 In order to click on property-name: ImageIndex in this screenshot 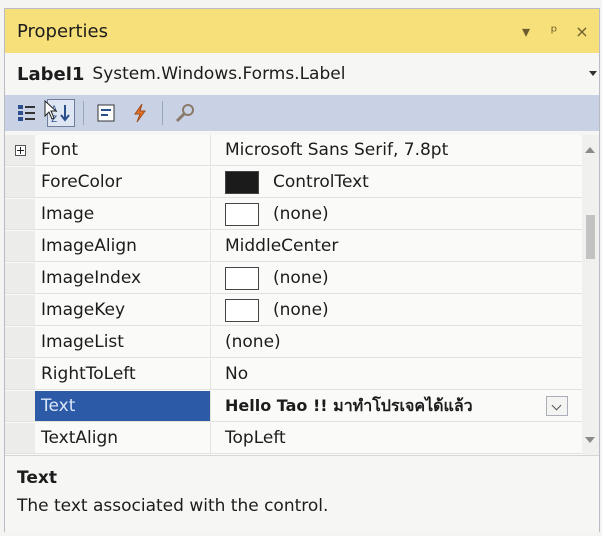, I will do `click(123, 278)`.